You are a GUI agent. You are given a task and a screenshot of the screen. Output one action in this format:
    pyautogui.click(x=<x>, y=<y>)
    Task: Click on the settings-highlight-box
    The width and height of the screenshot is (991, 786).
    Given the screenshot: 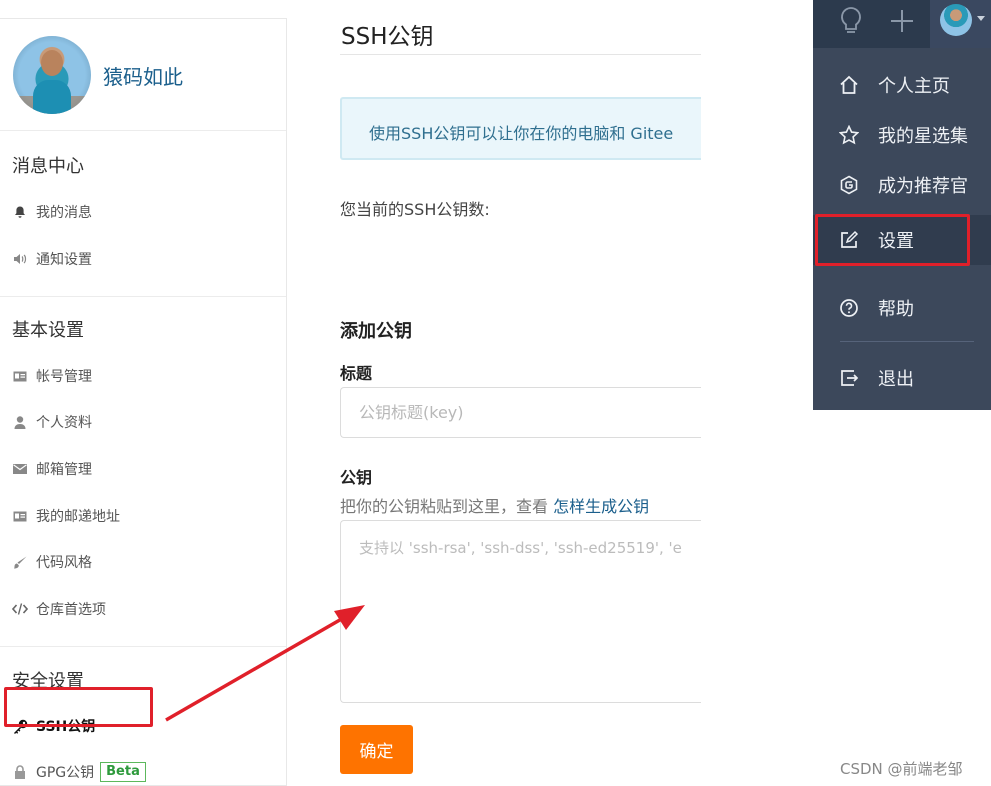 What is the action you would take?
    pyautogui.click(x=892, y=240)
    